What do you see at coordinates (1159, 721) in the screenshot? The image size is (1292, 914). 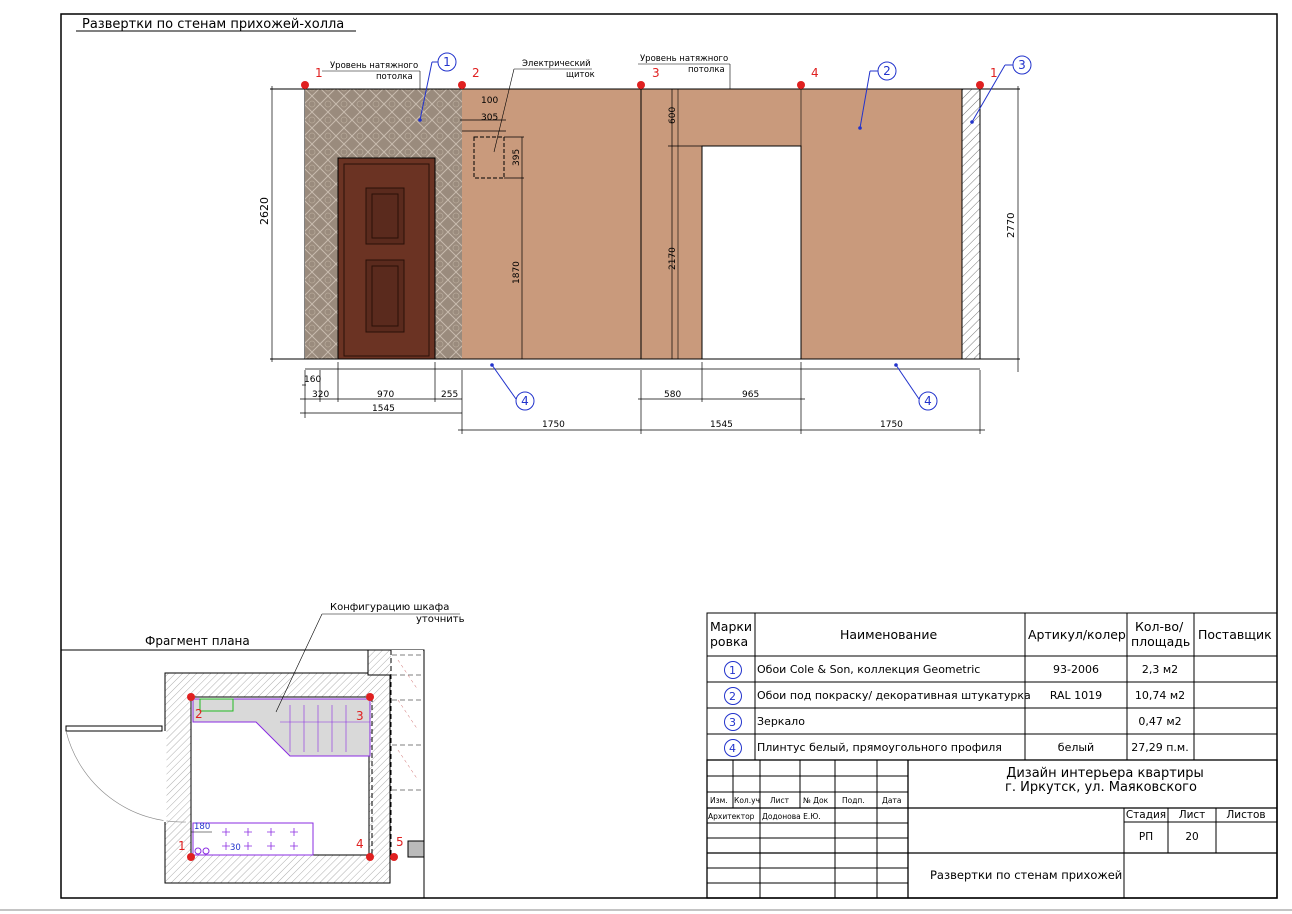 I see `spec-qty: 0,47 м2` at bounding box center [1159, 721].